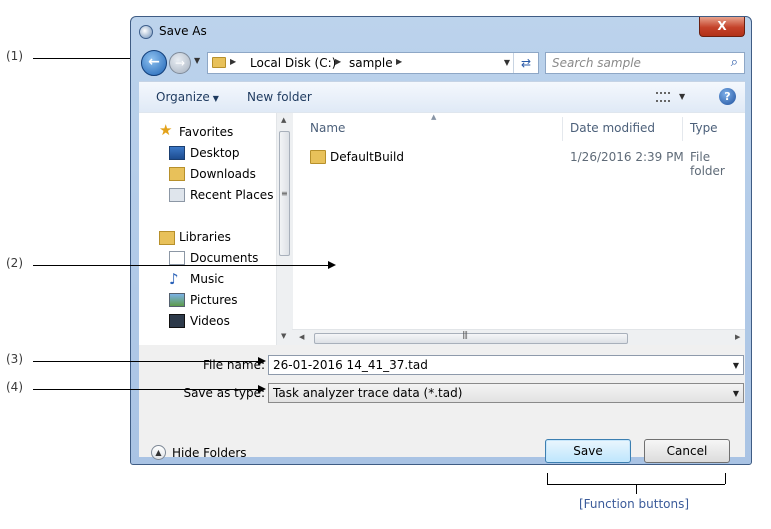 This screenshot has width=771, height=529. I want to click on callout-4: (4), so click(14, 387).